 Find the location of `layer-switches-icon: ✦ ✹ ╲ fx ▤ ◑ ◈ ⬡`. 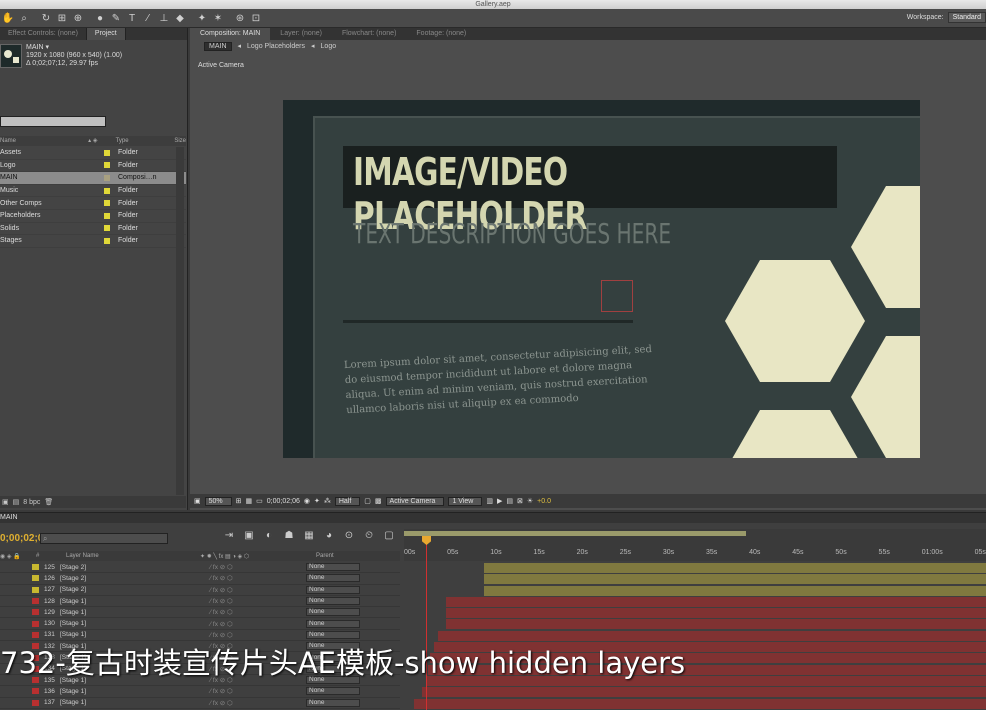

layer-switches-icon: ✦ ✹ ╲ fx ▤ ◑ ◈ ⬡ is located at coordinates (258, 556).